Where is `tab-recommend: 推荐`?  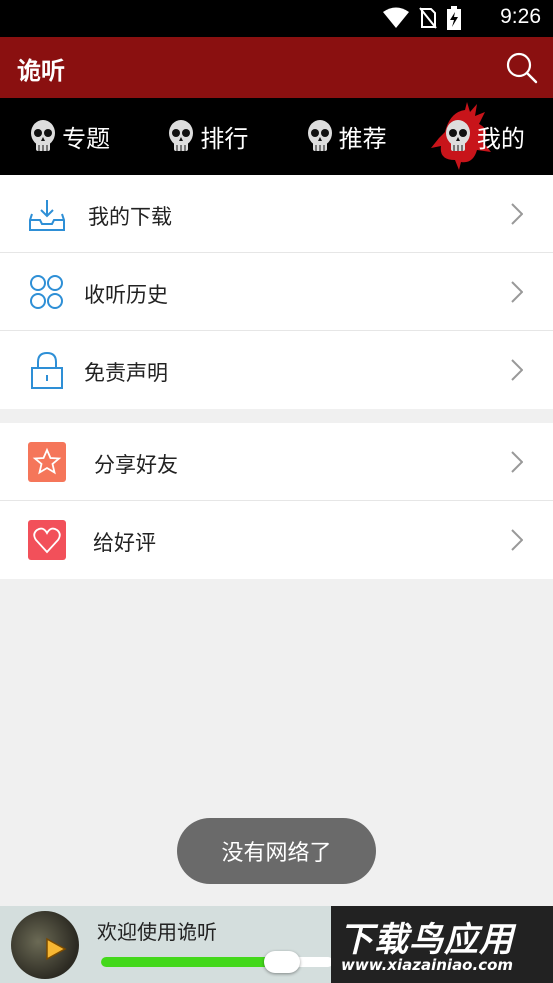
tab-recommend: 推荐 is located at coordinates (346, 136).